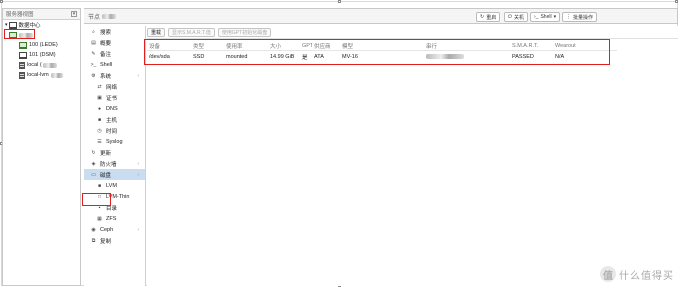  I want to click on gear-icon: ⚙, so click(93, 75).